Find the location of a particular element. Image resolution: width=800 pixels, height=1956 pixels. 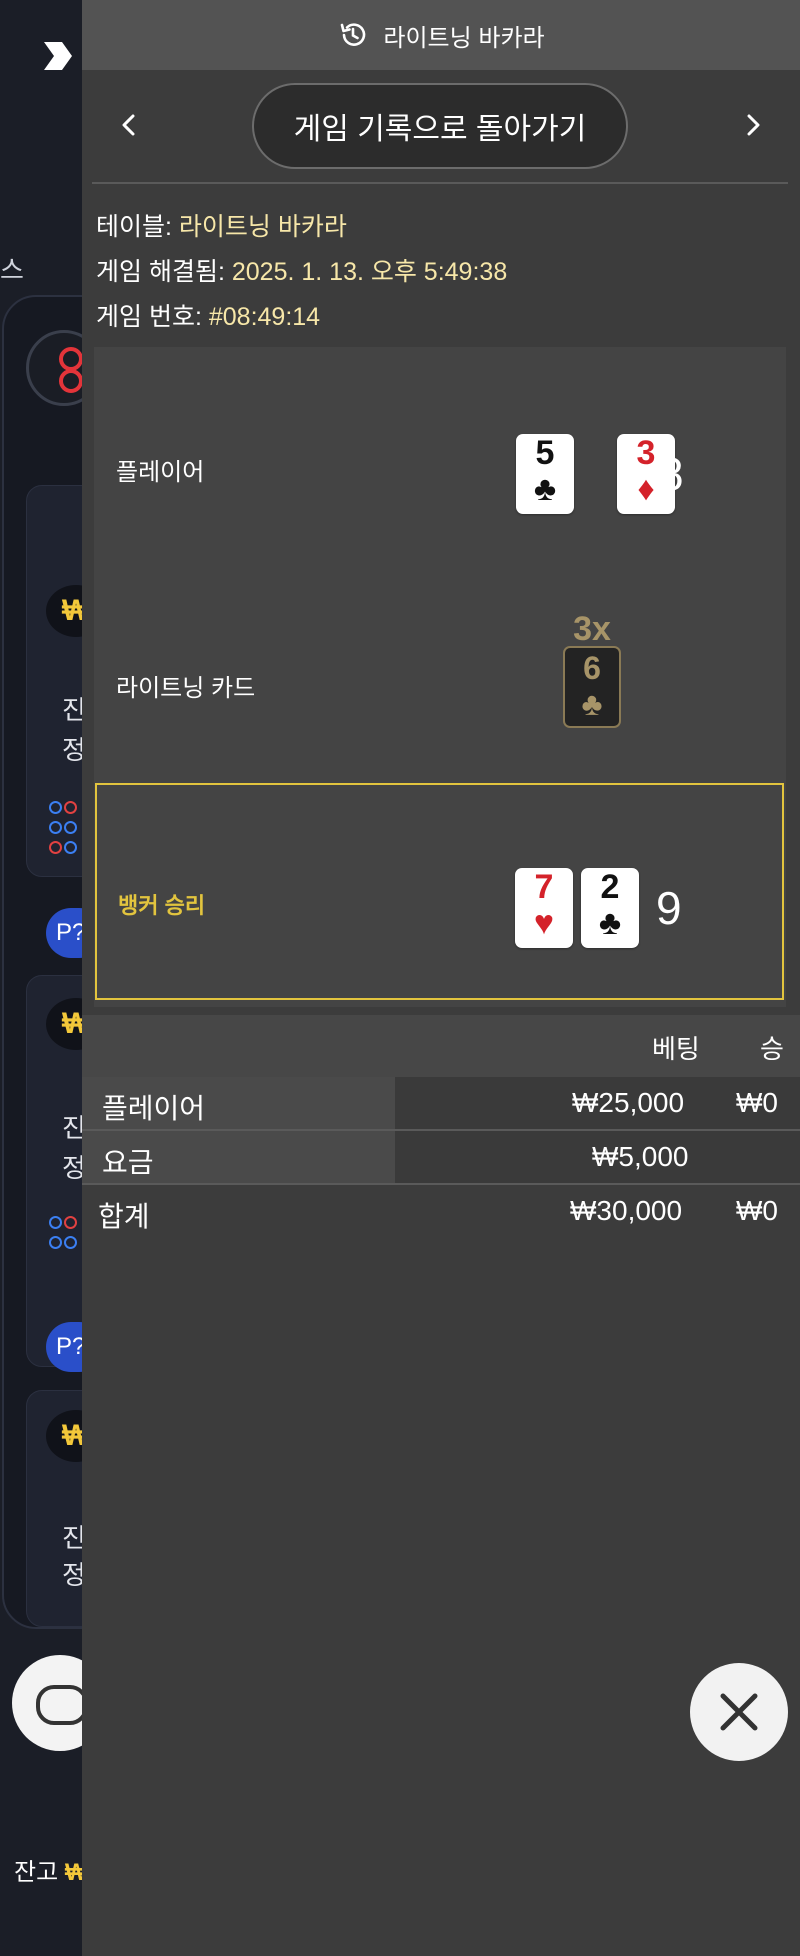

banker-score: 9 is located at coordinates (669, 908).